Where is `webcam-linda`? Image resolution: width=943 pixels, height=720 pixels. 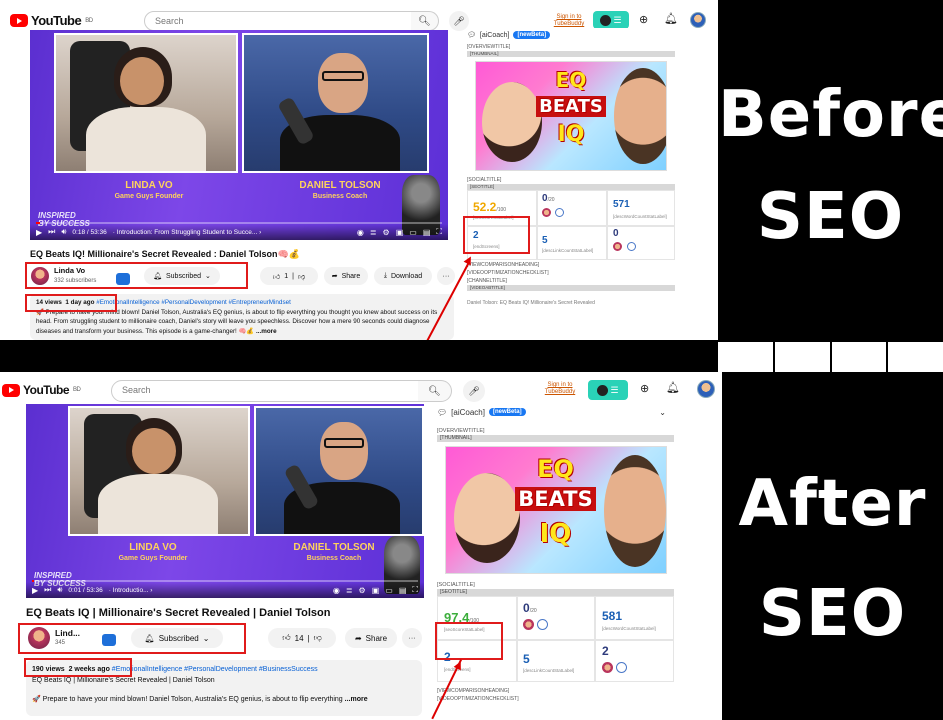
webcam-linda is located at coordinates (146, 103).